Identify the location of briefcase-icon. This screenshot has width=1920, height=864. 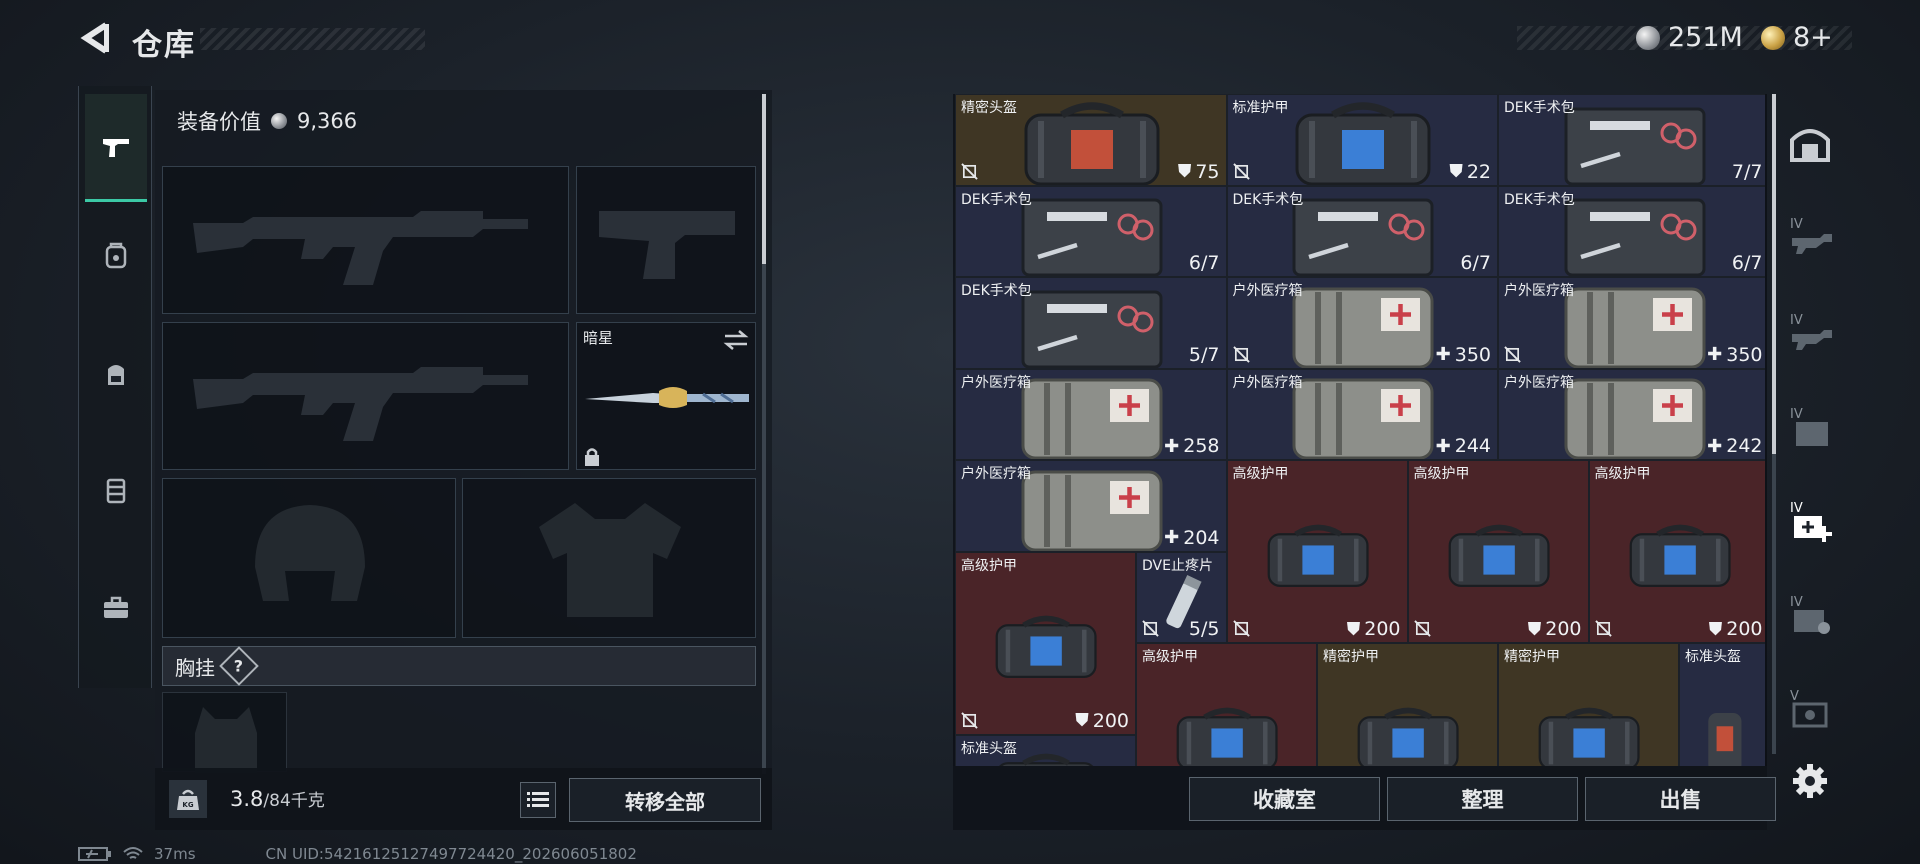
(116, 607).